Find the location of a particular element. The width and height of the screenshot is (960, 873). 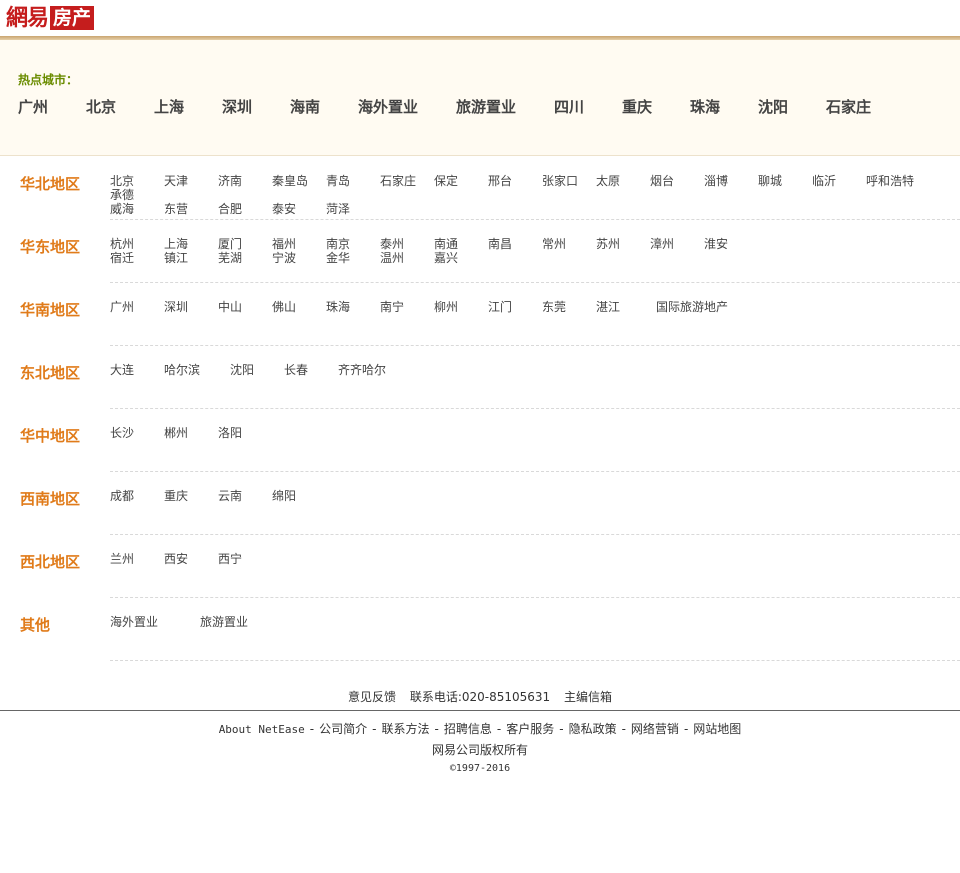

footer-nav-link: 隐私政策 is located at coordinates (593, 729).